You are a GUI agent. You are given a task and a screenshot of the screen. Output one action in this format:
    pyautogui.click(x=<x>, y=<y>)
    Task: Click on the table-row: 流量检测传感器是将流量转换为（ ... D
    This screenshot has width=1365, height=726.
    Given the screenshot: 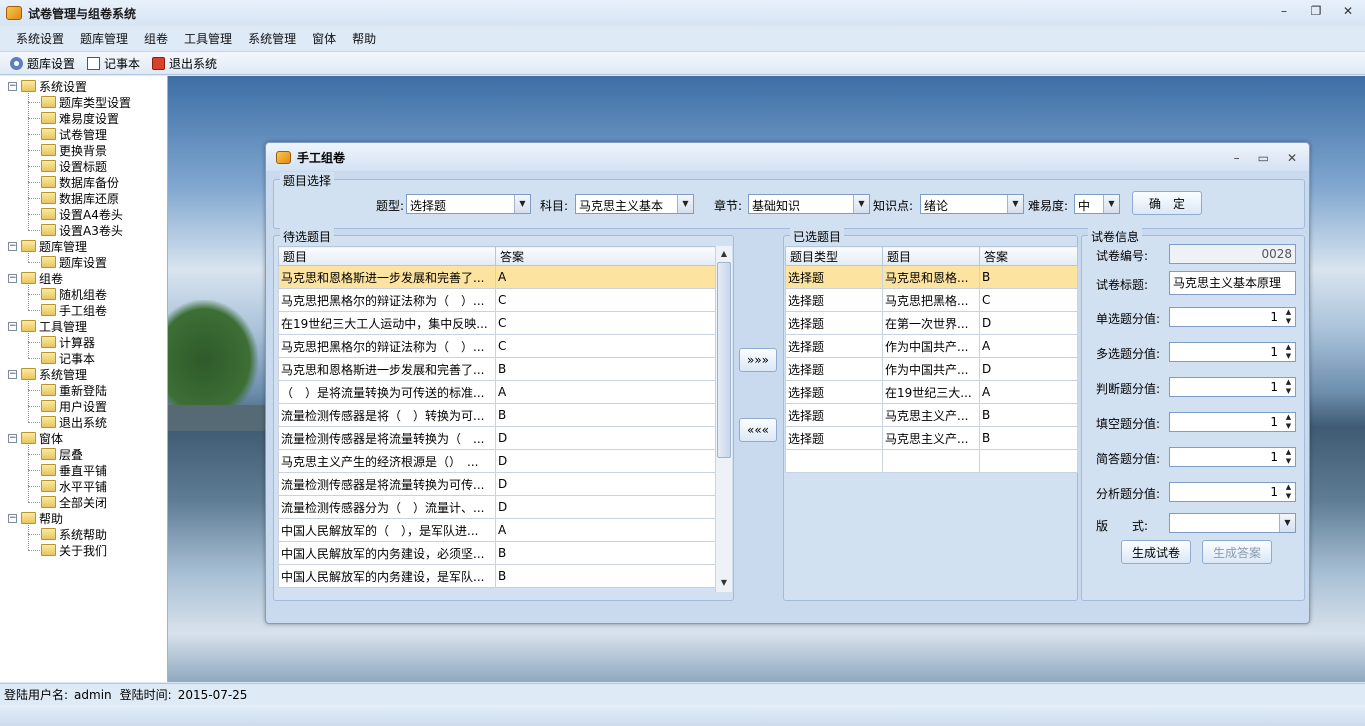 What is the action you would take?
    pyautogui.click(x=497, y=438)
    